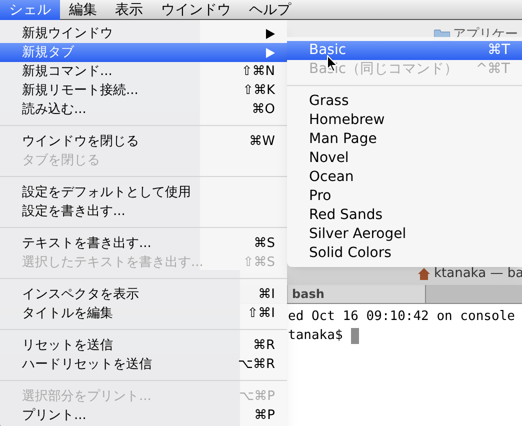 This screenshot has width=522, height=426. What do you see at coordinates (354, 336) in the screenshot?
I see `text-cursor` at bounding box center [354, 336].